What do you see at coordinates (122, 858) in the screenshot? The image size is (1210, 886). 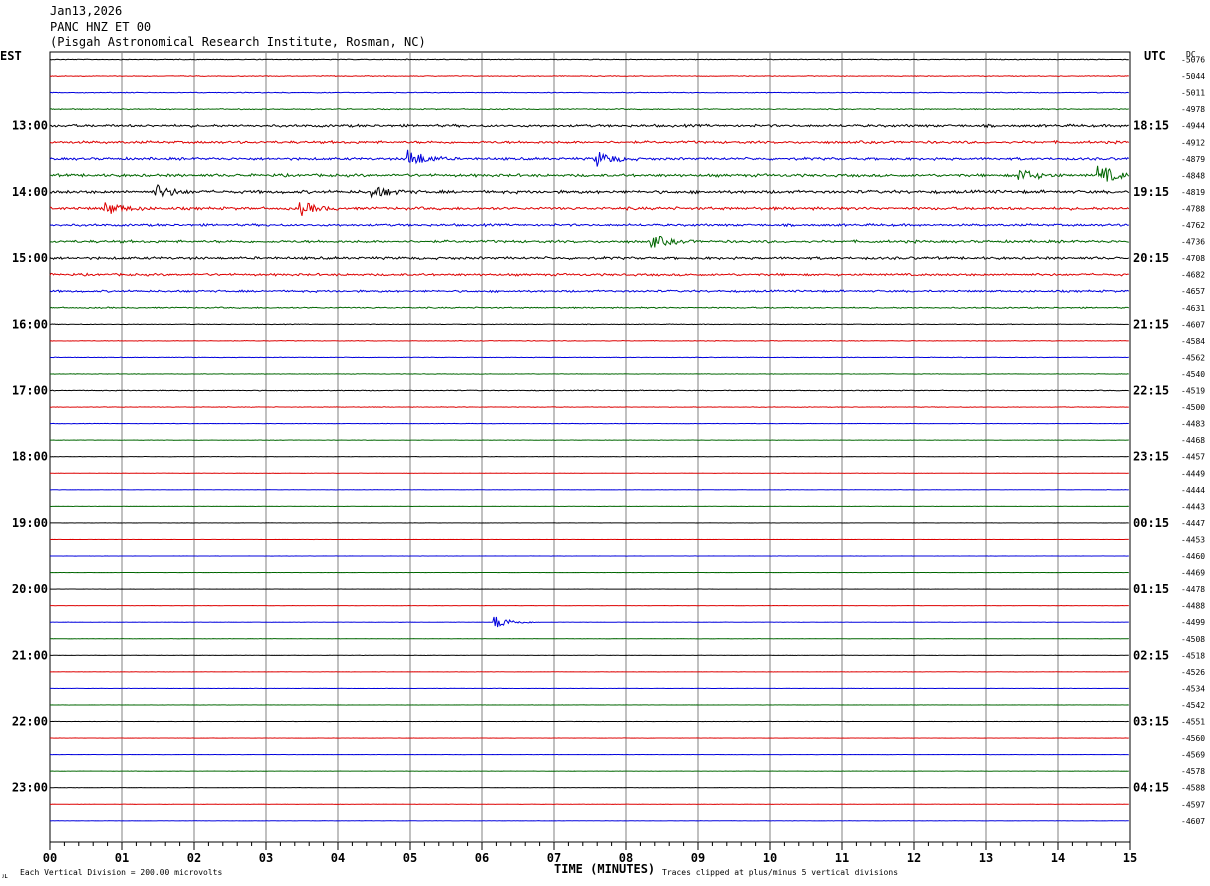 I see `x-tick-label: 01` at bounding box center [122, 858].